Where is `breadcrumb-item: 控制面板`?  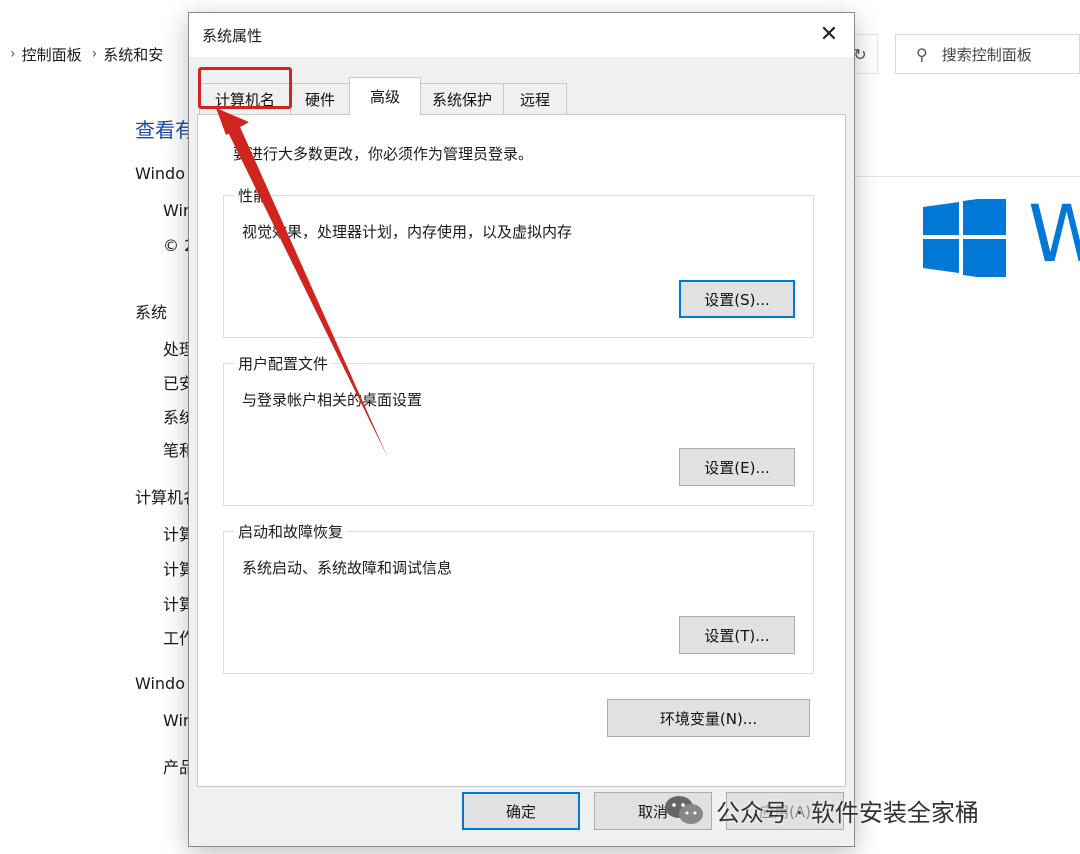
breadcrumb-item: 控制面板 is located at coordinates (52, 54).